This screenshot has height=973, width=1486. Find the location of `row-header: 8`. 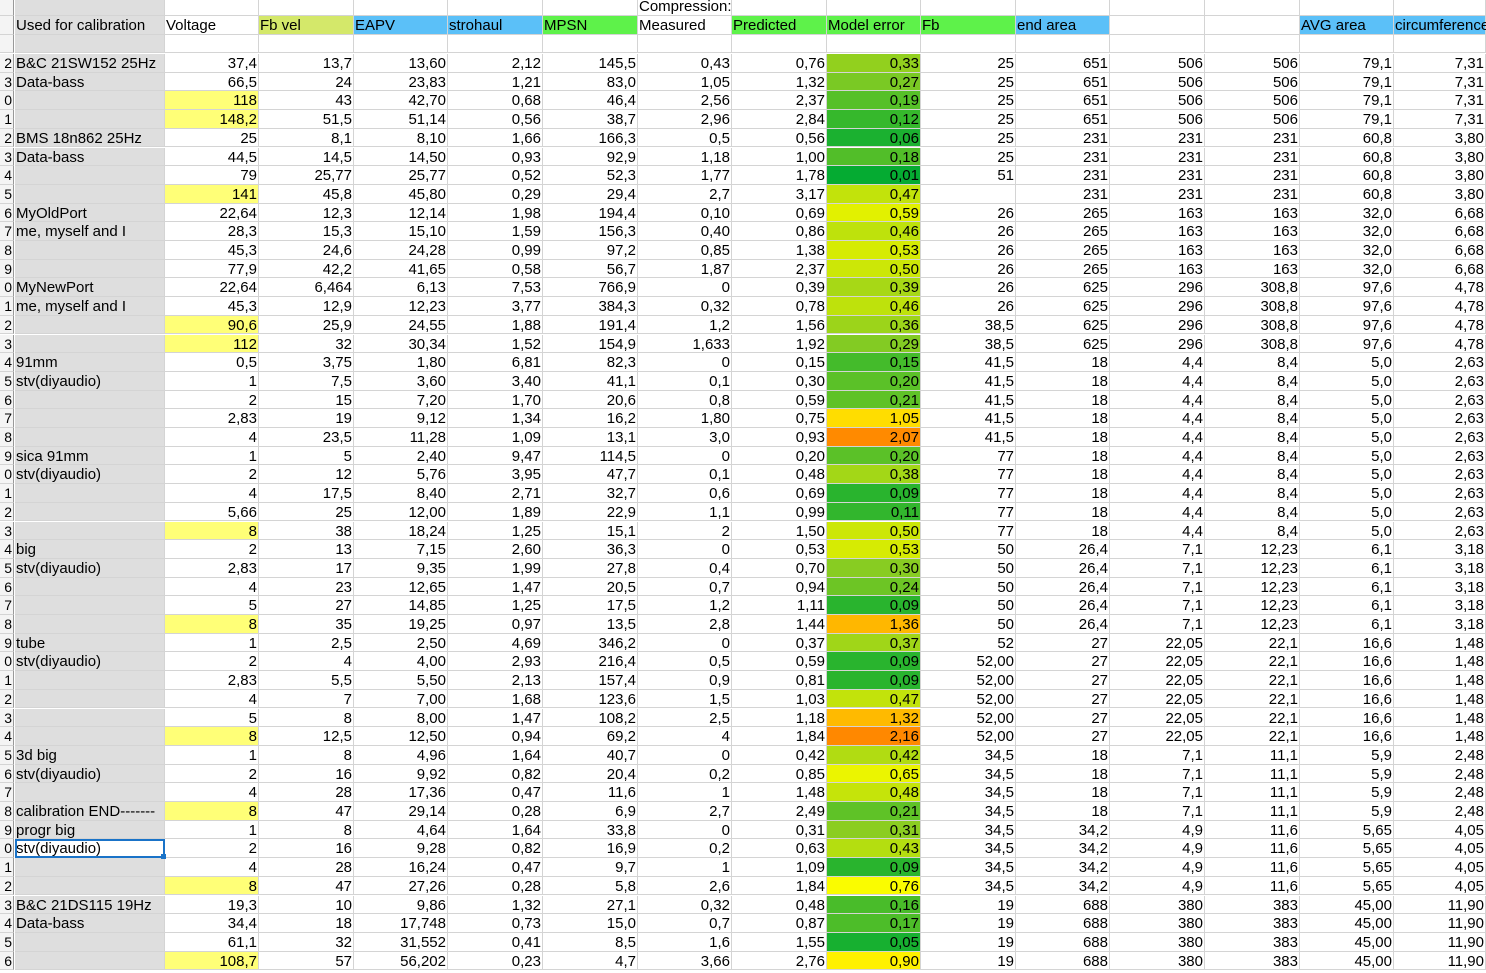

row-header: 8 is located at coordinates (7, 250).